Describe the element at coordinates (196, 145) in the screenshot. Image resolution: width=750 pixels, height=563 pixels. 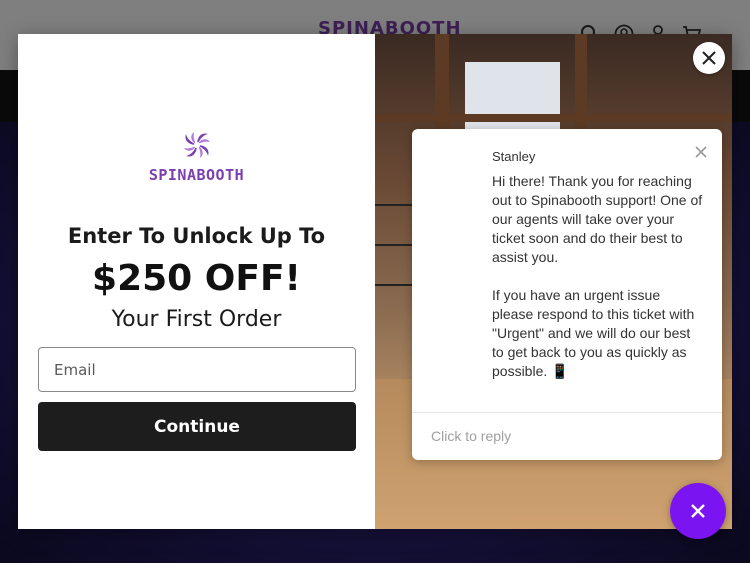
I see `spinabooth-logo-icon` at that location.